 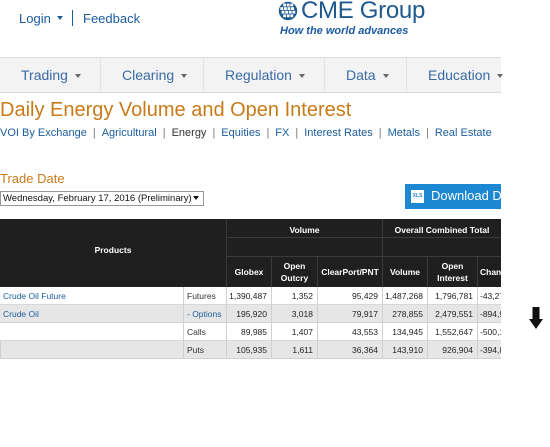 What do you see at coordinates (196, 350) in the screenshot?
I see `contract-type: Puts` at bounding box center [196, 350].